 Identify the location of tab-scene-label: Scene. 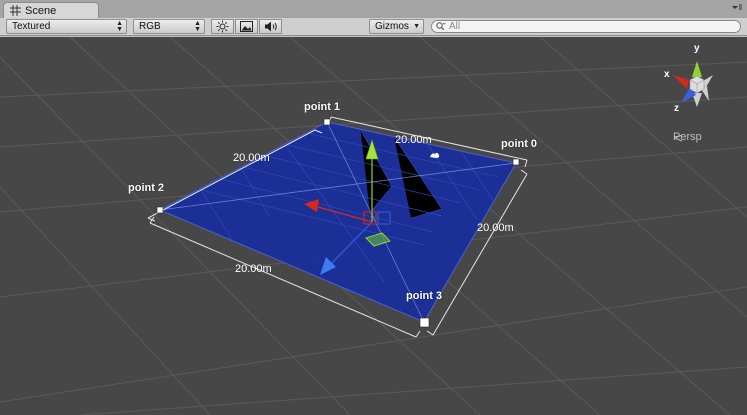
(41, 10).